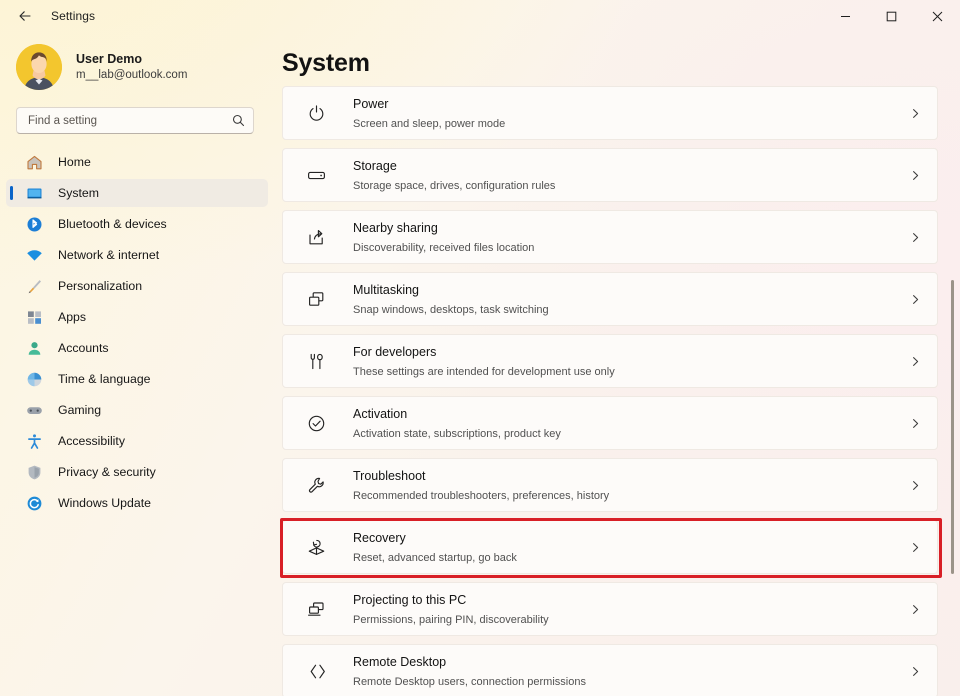 Image resolution: width=960 pixels, height=696 pixels. Describe the element at coordinates (316, 547) in the screenshot. I see `recovery-icon` at that location.